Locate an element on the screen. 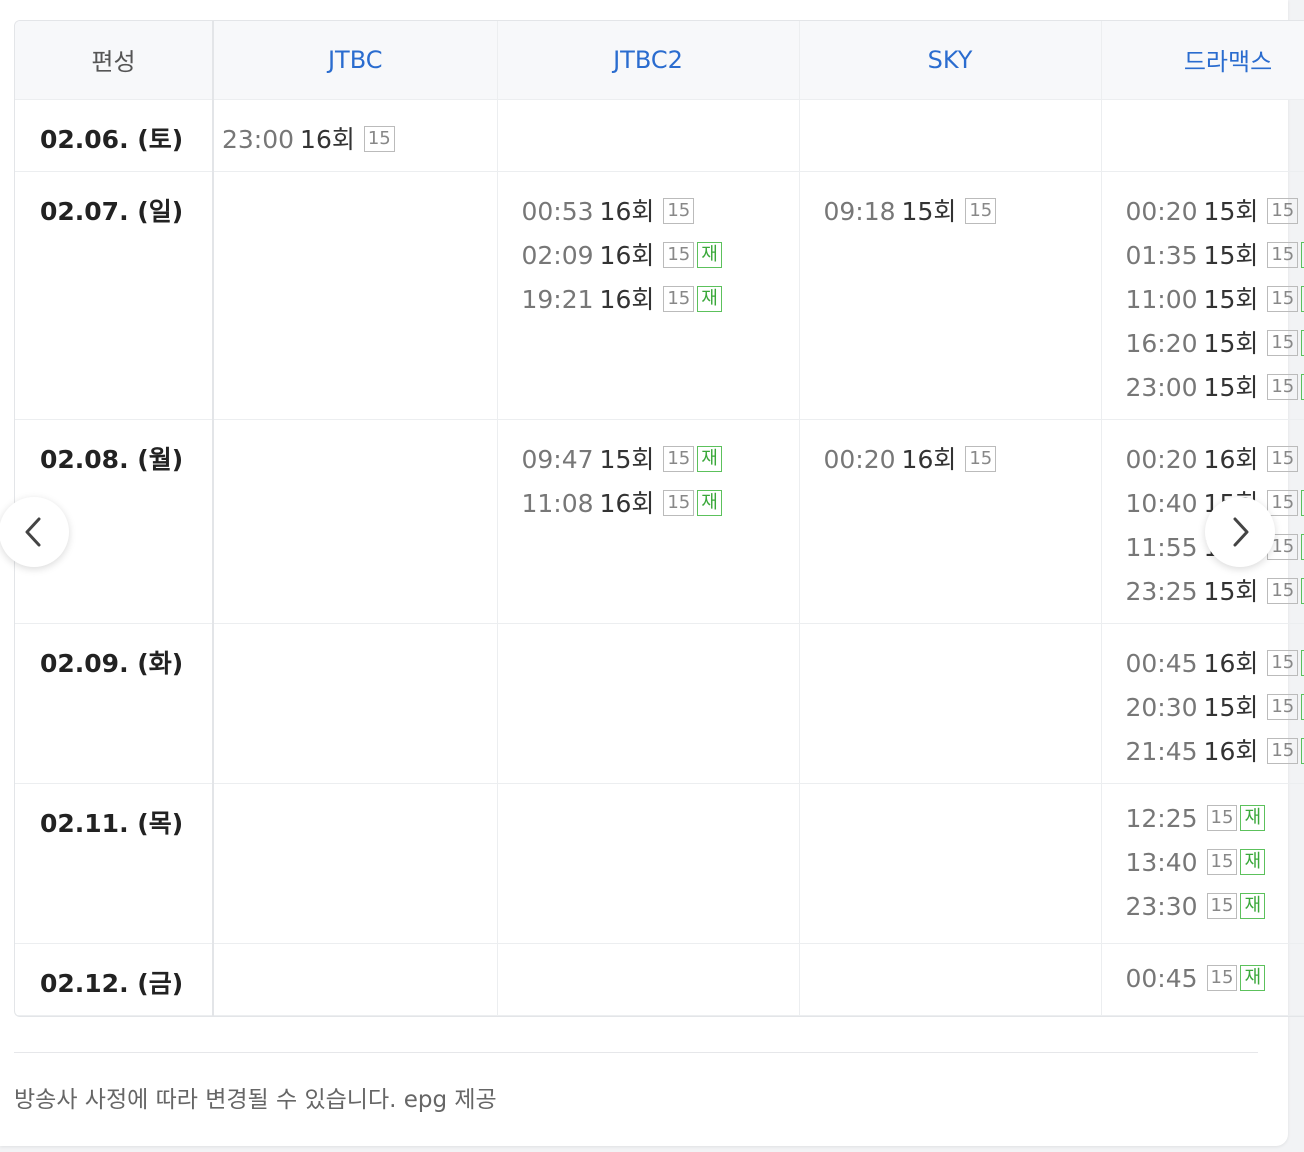  broadcast-entry: 00:20 16회 15 is located at coordinates (1215, 462).